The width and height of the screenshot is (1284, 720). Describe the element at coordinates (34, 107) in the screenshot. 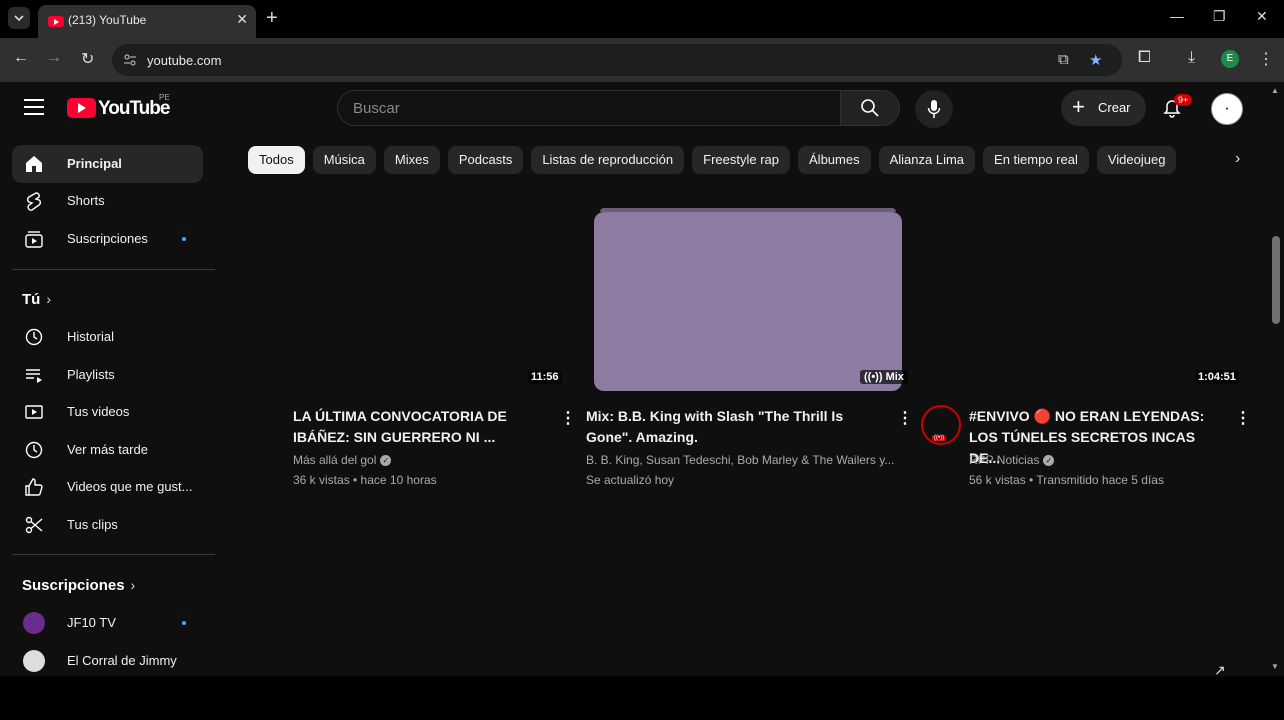

I see `menu-icon` at that location.